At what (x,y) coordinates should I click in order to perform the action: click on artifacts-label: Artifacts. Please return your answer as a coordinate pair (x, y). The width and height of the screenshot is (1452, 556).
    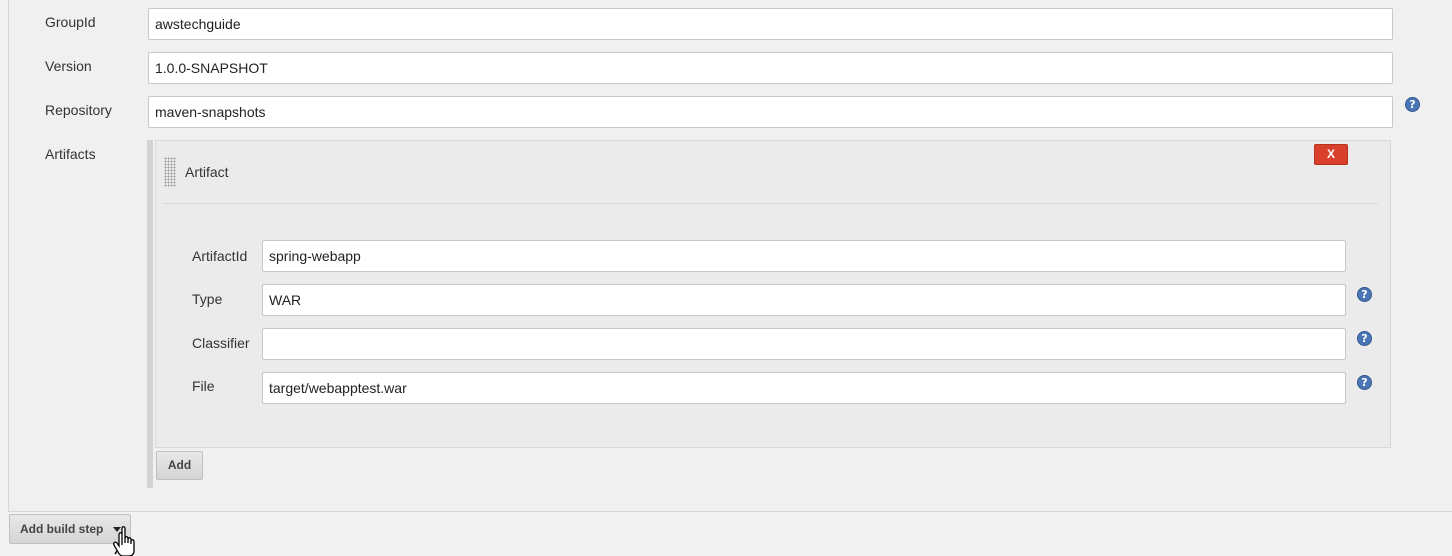
    Looking at the image, I should click on (70, 154).